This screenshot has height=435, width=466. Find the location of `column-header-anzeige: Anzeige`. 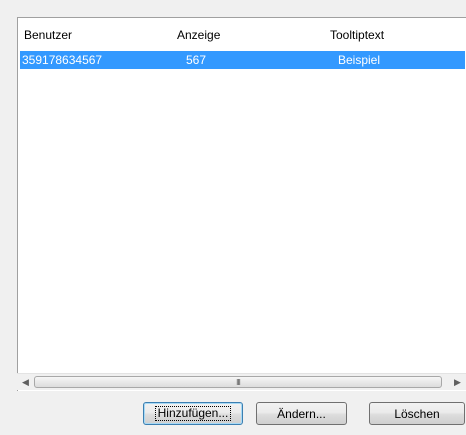

column-header-anzeige: Anzeige is located at coordinates (198, 35).